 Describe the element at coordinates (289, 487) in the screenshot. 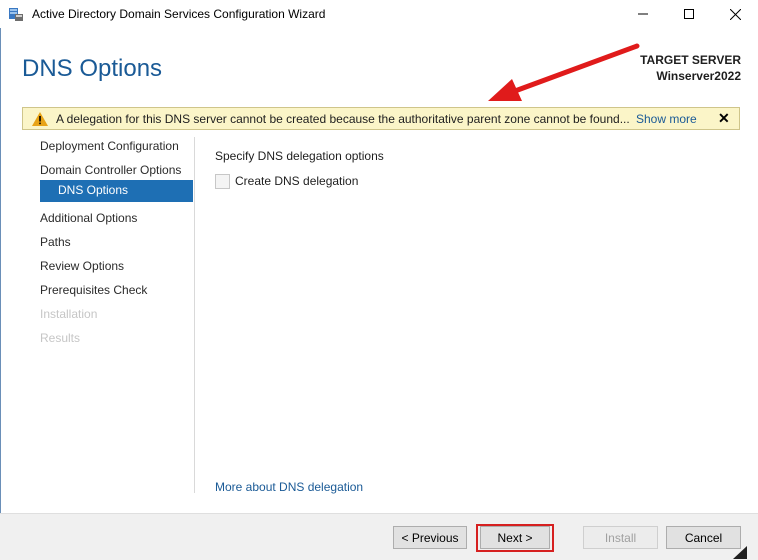

I see `more-about-dns-delegation-link: More about DNS delegation` at that location.